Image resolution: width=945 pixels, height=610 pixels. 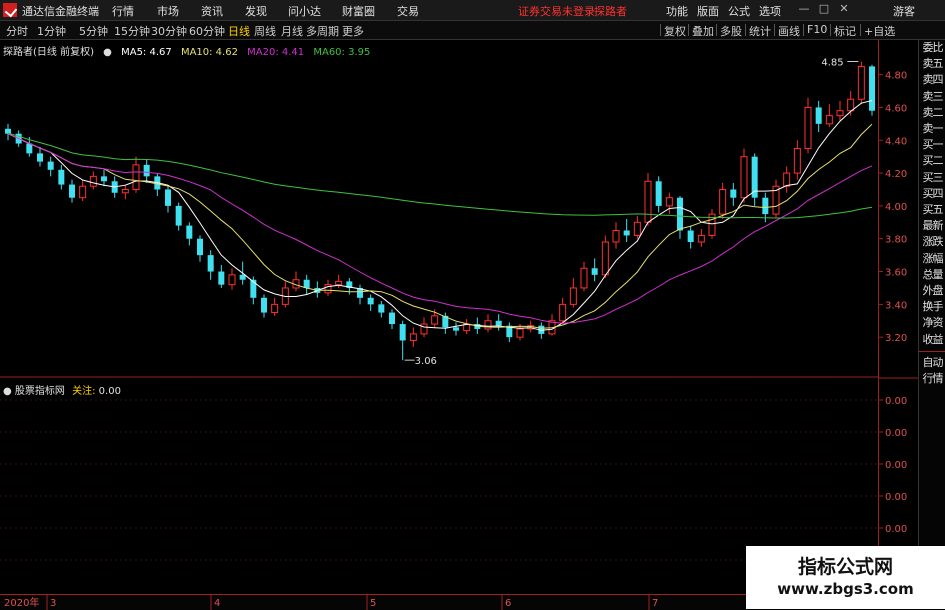 What do you see at coordinates (932, 210) in the screenshot?
I see `side-item: 买五` at bounding box center [932, 210].